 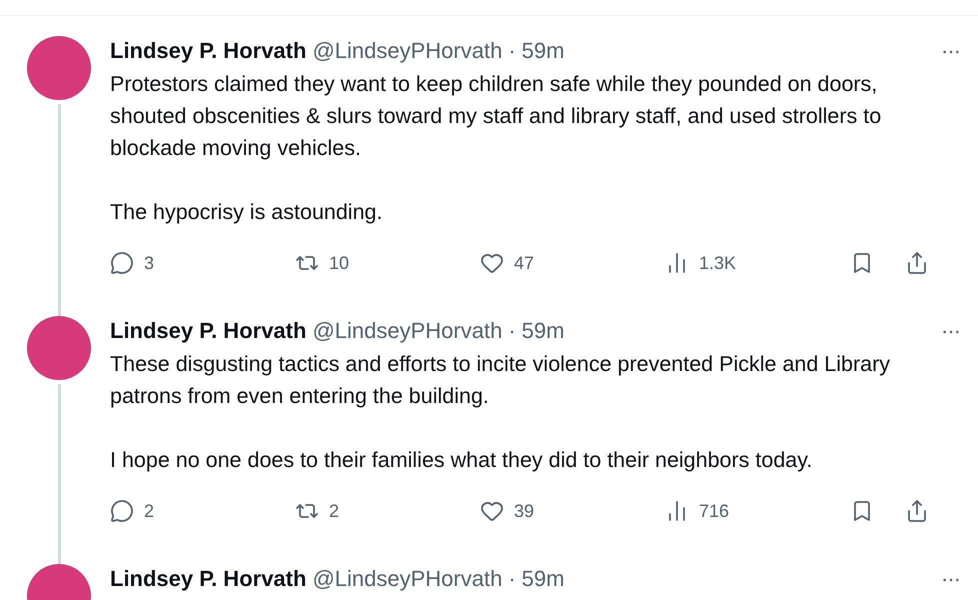 I want to click on repost-button: 2, so click(x=317, y=511).